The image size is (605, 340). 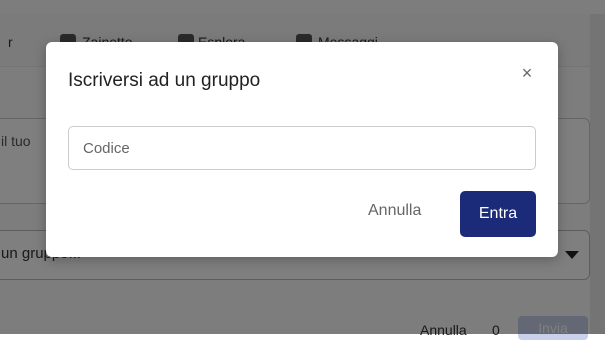 I want to click on code-input, so click(x=302, y=148).